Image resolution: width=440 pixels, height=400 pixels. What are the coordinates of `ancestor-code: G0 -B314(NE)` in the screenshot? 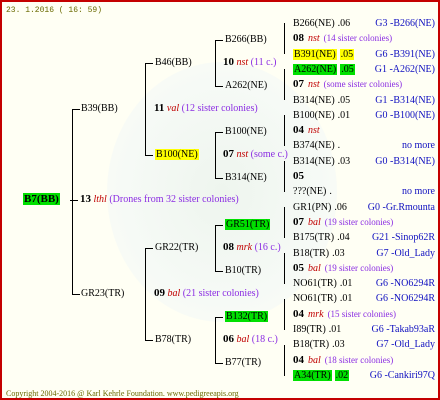 It's located at (405, 161).